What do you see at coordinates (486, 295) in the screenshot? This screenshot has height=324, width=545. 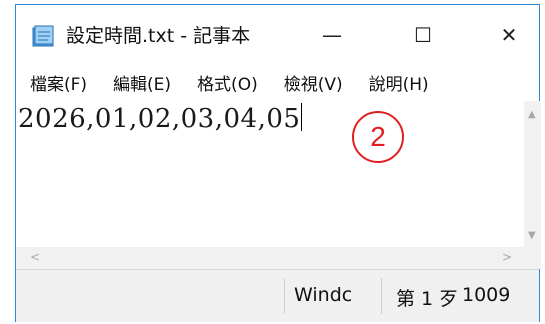 I see `status-zoom: 1009` at bounding box center [486, 295].